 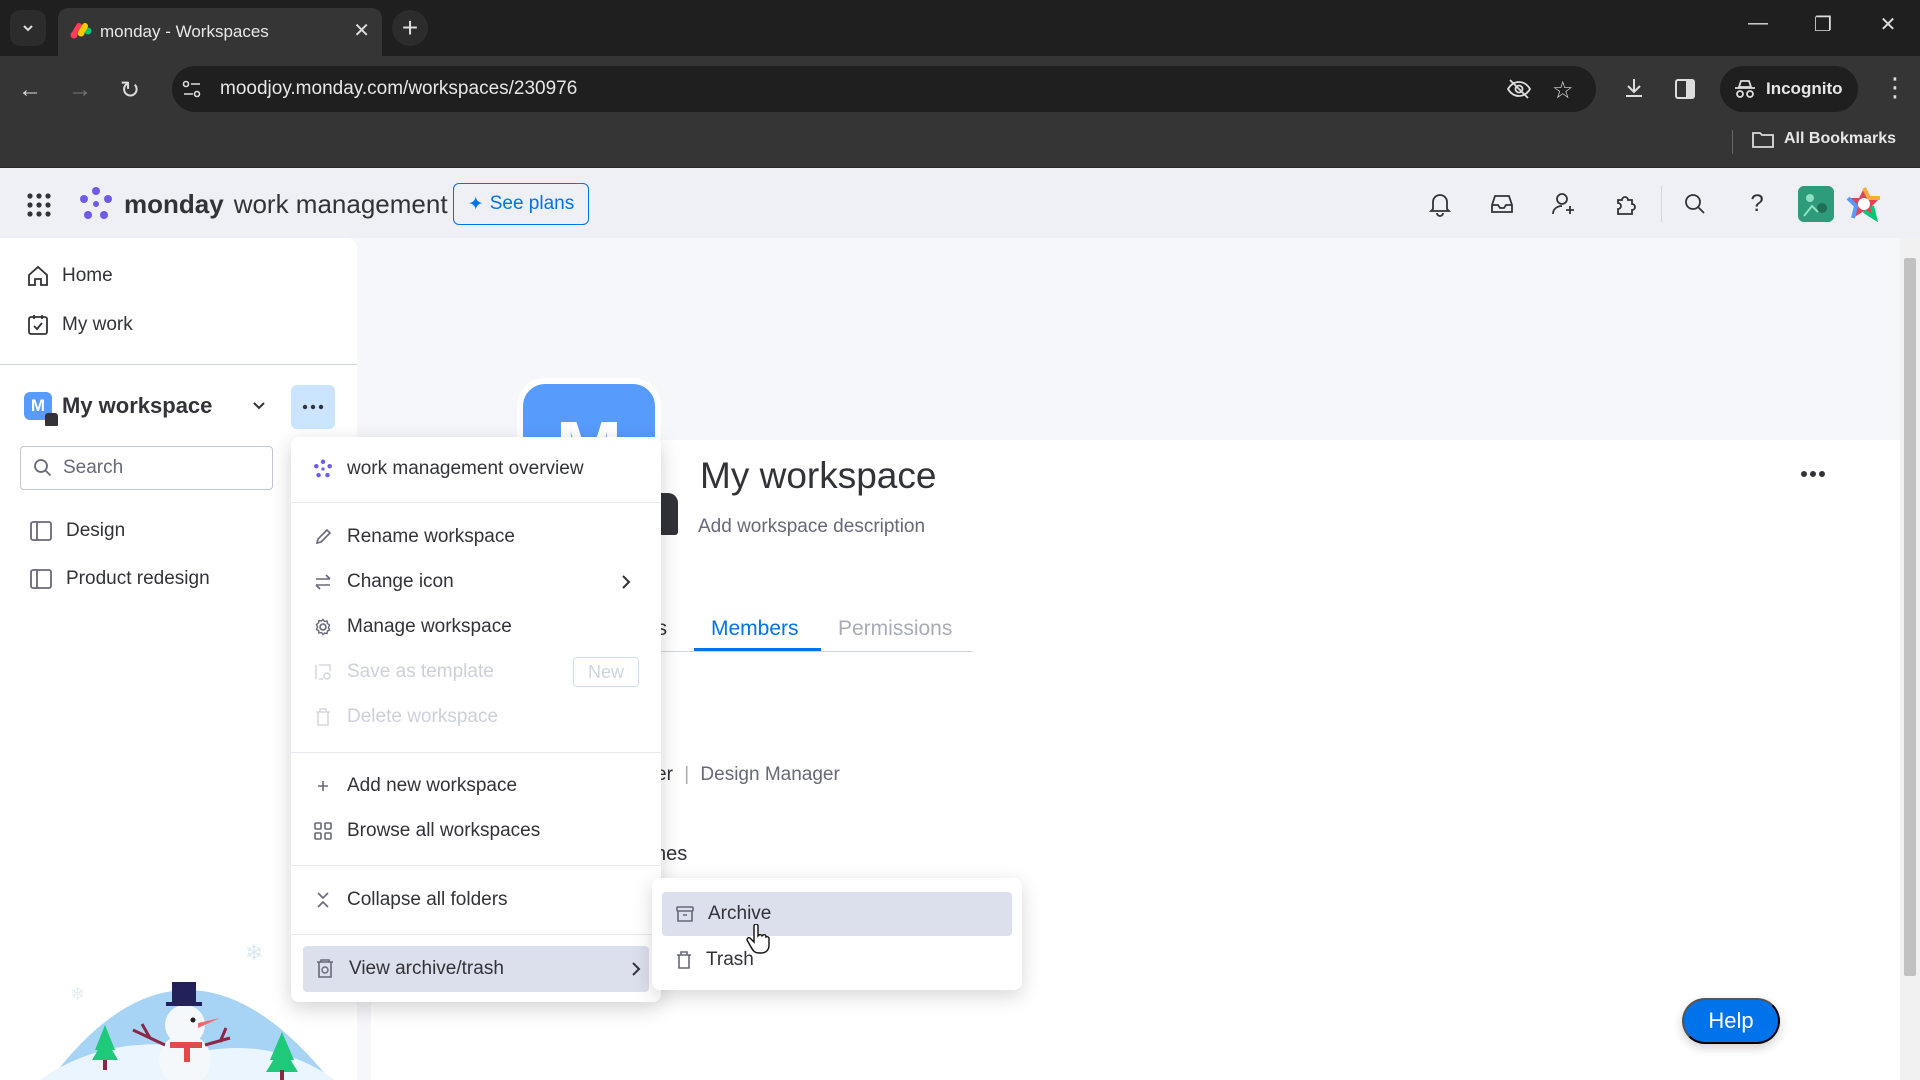 What do you see at coordinates (97, 324) in the screenshot?
I see `sidebar-item-label: My work` at bounding box center [97, 324].